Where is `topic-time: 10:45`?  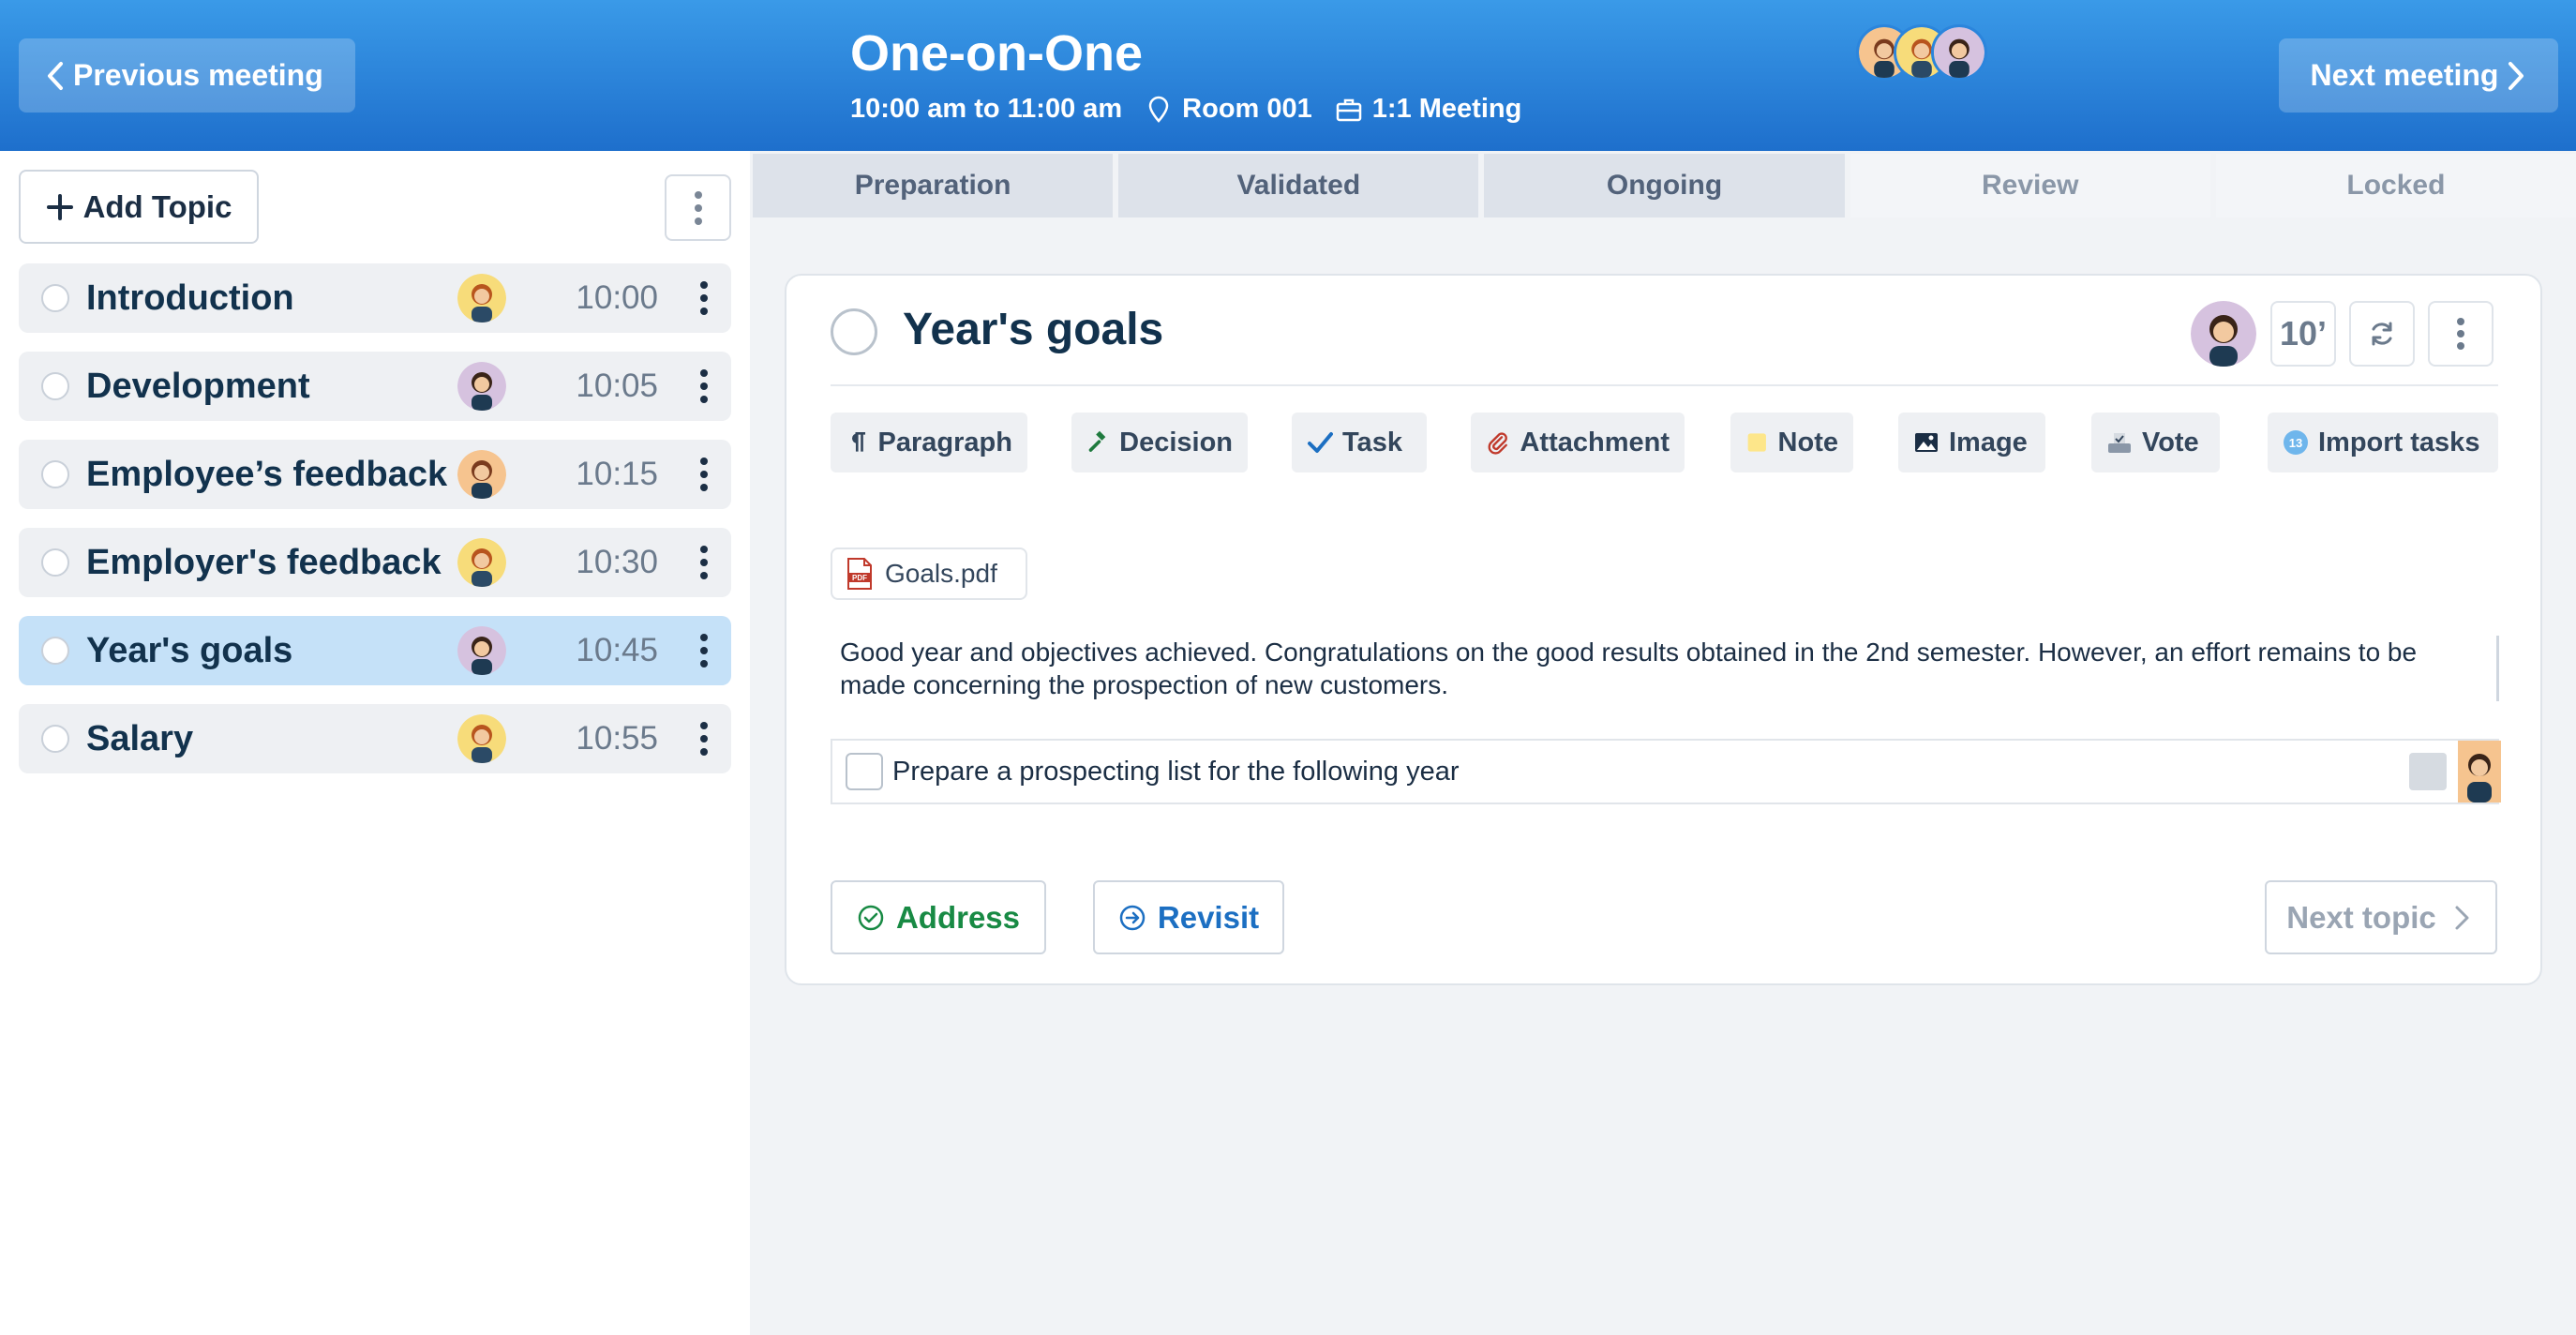
topic-time: 10:45 is located at coordinates (617, 650).